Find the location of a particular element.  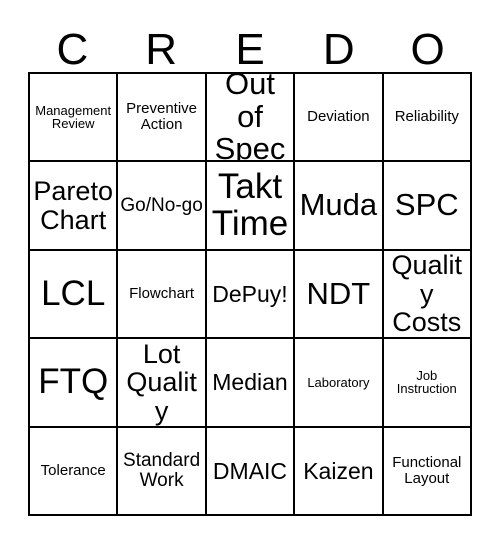

bingo-cell: Pareto Chart is located at coordinates (74, 206).